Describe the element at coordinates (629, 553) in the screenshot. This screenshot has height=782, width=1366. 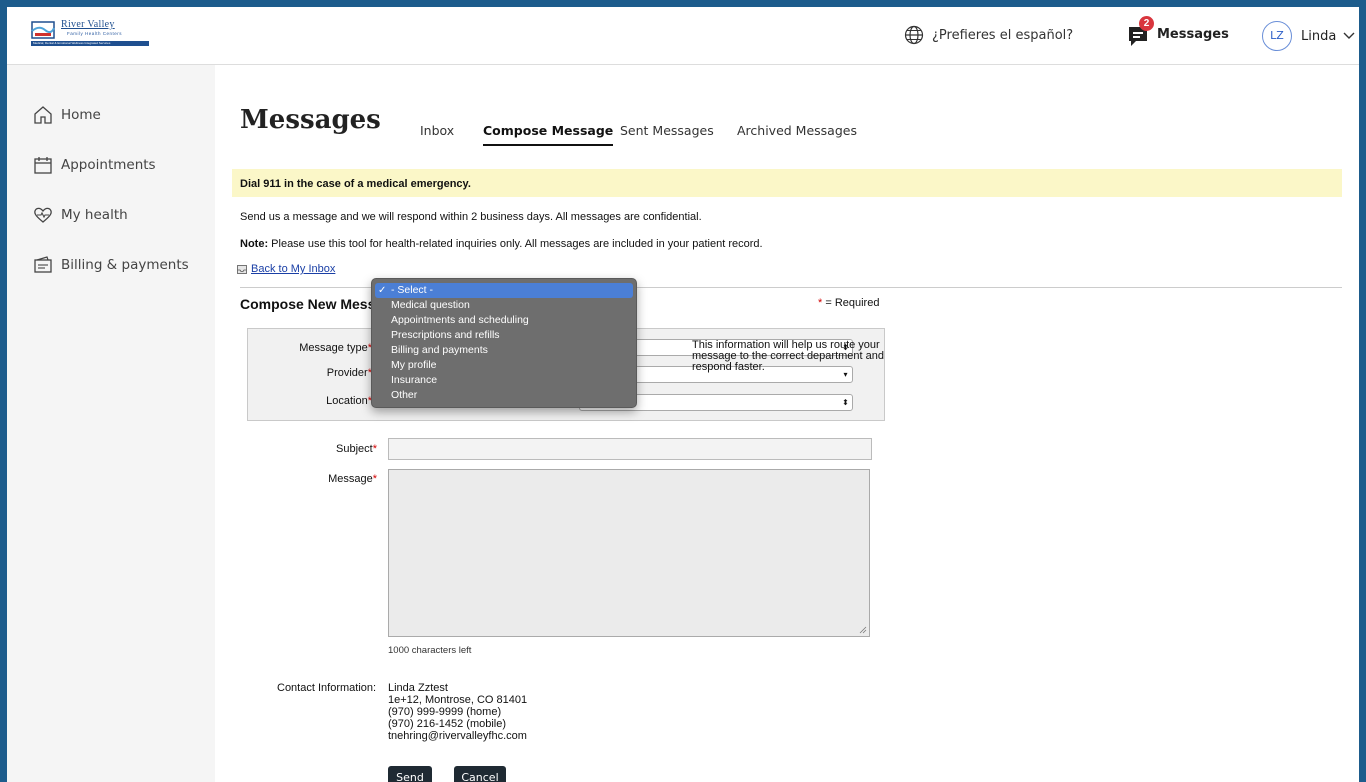
I see `message-textarea` at that location.